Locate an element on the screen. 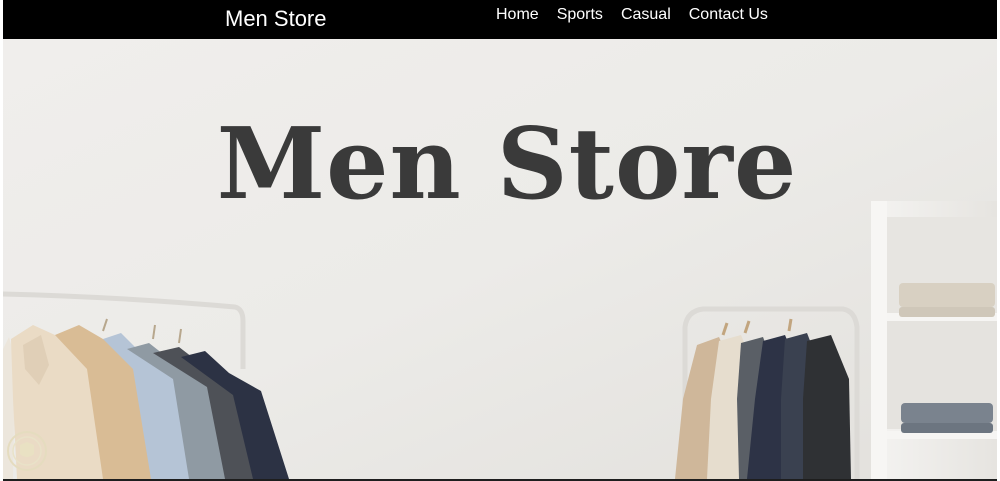  watermark-seal-icon is located at coordinates (27, 451).